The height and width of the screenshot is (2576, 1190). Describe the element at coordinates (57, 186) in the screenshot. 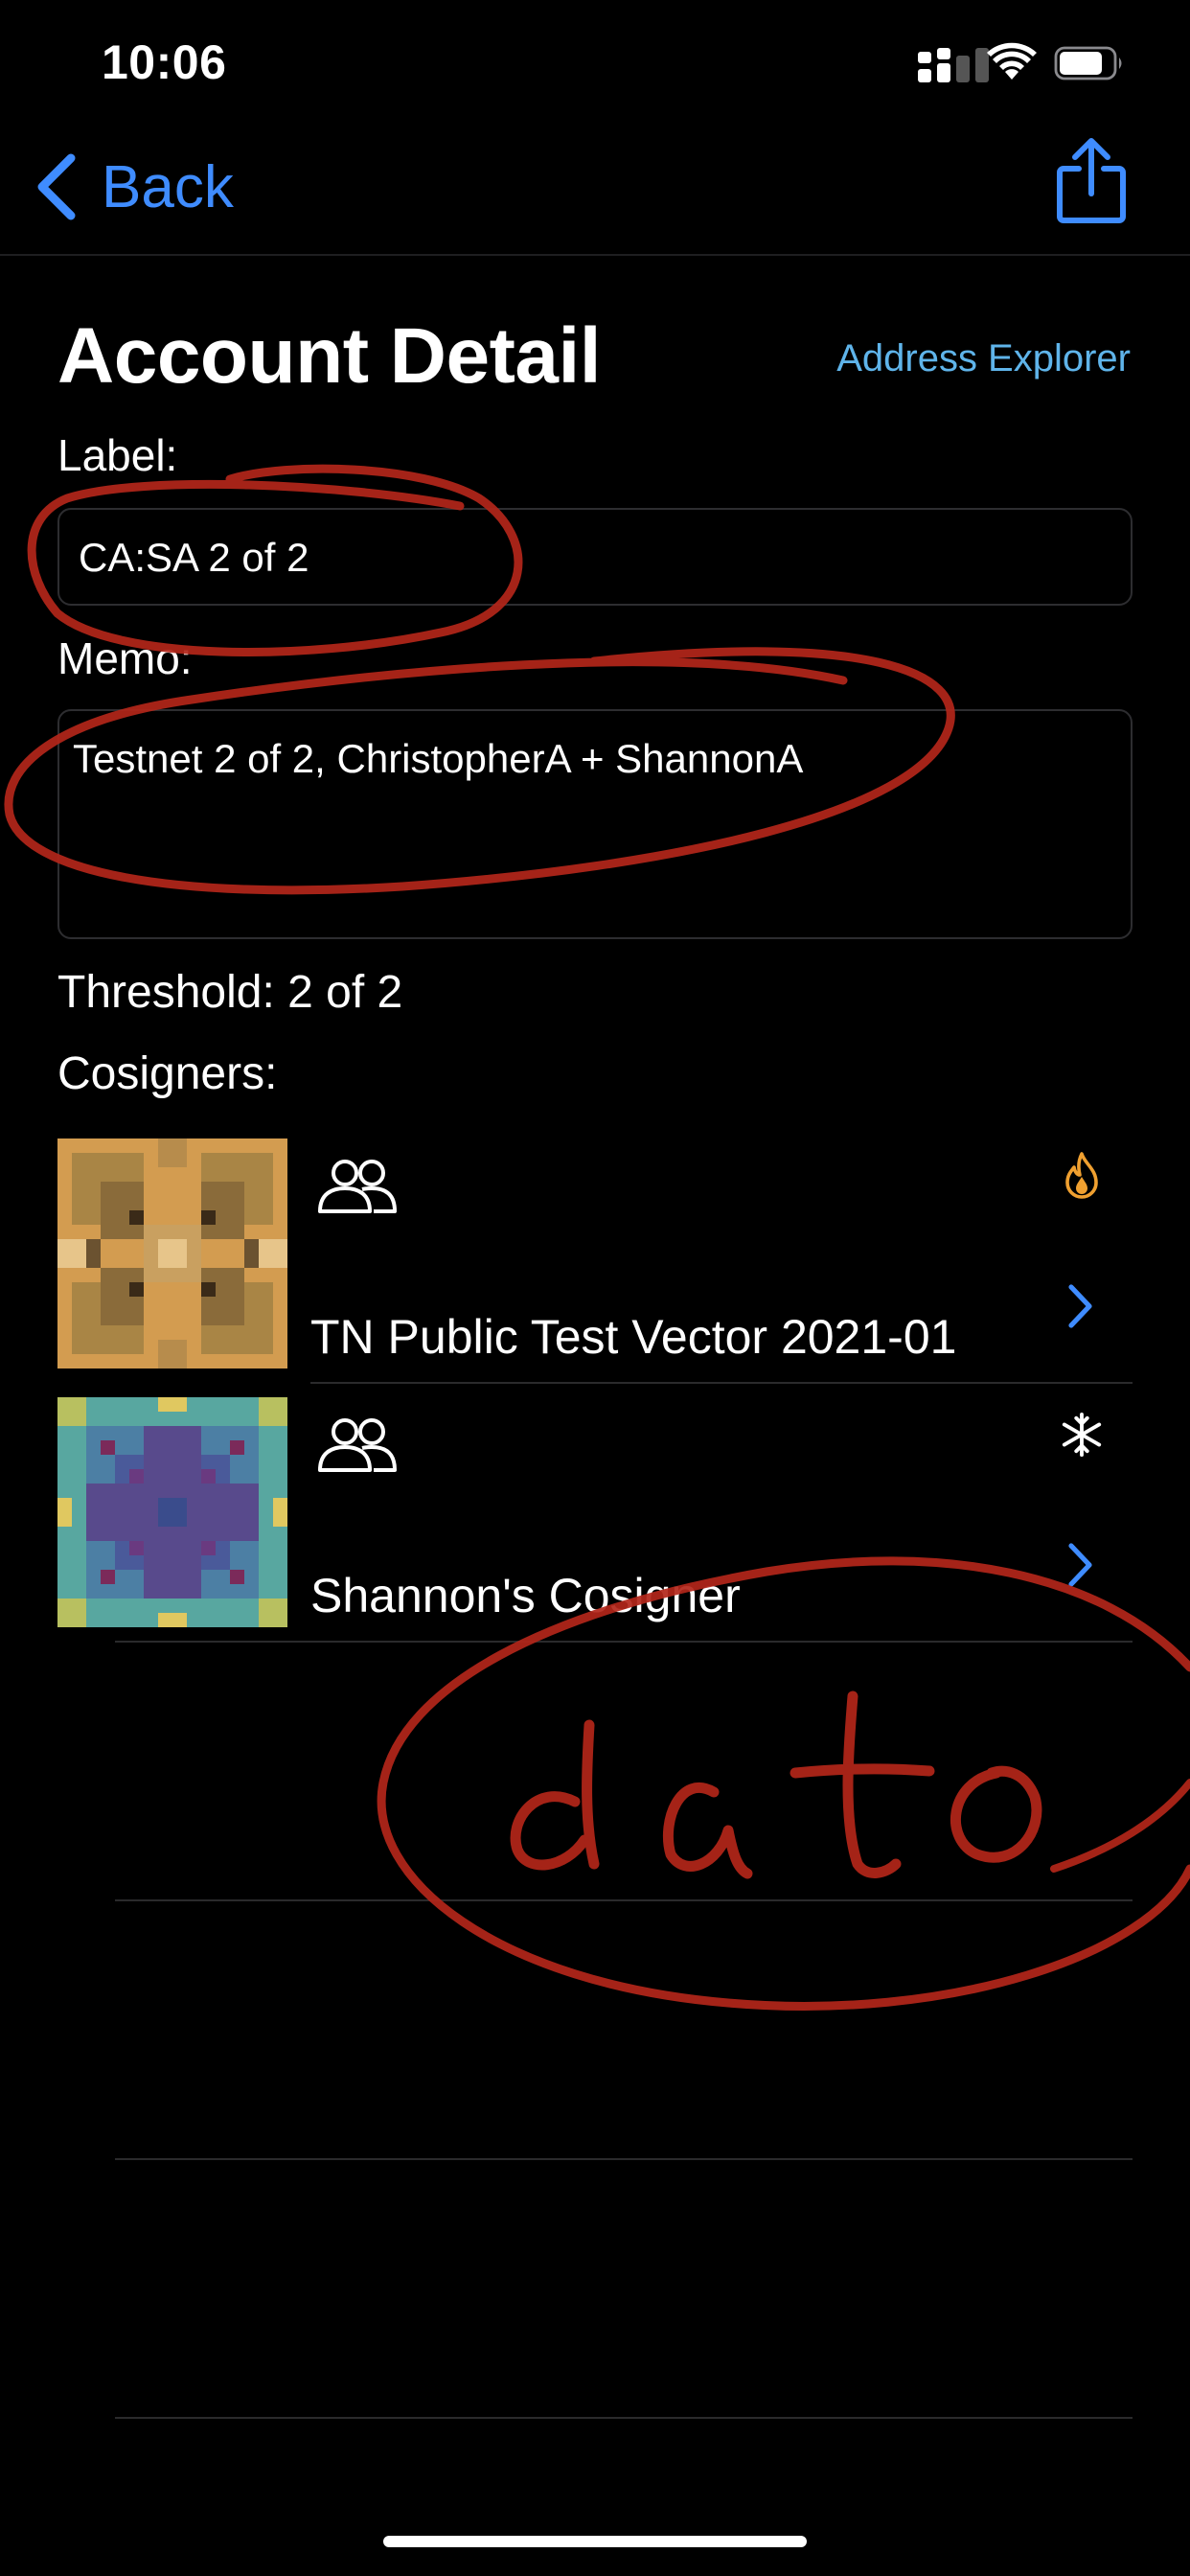

I see `chevron-left-icon` at that location.